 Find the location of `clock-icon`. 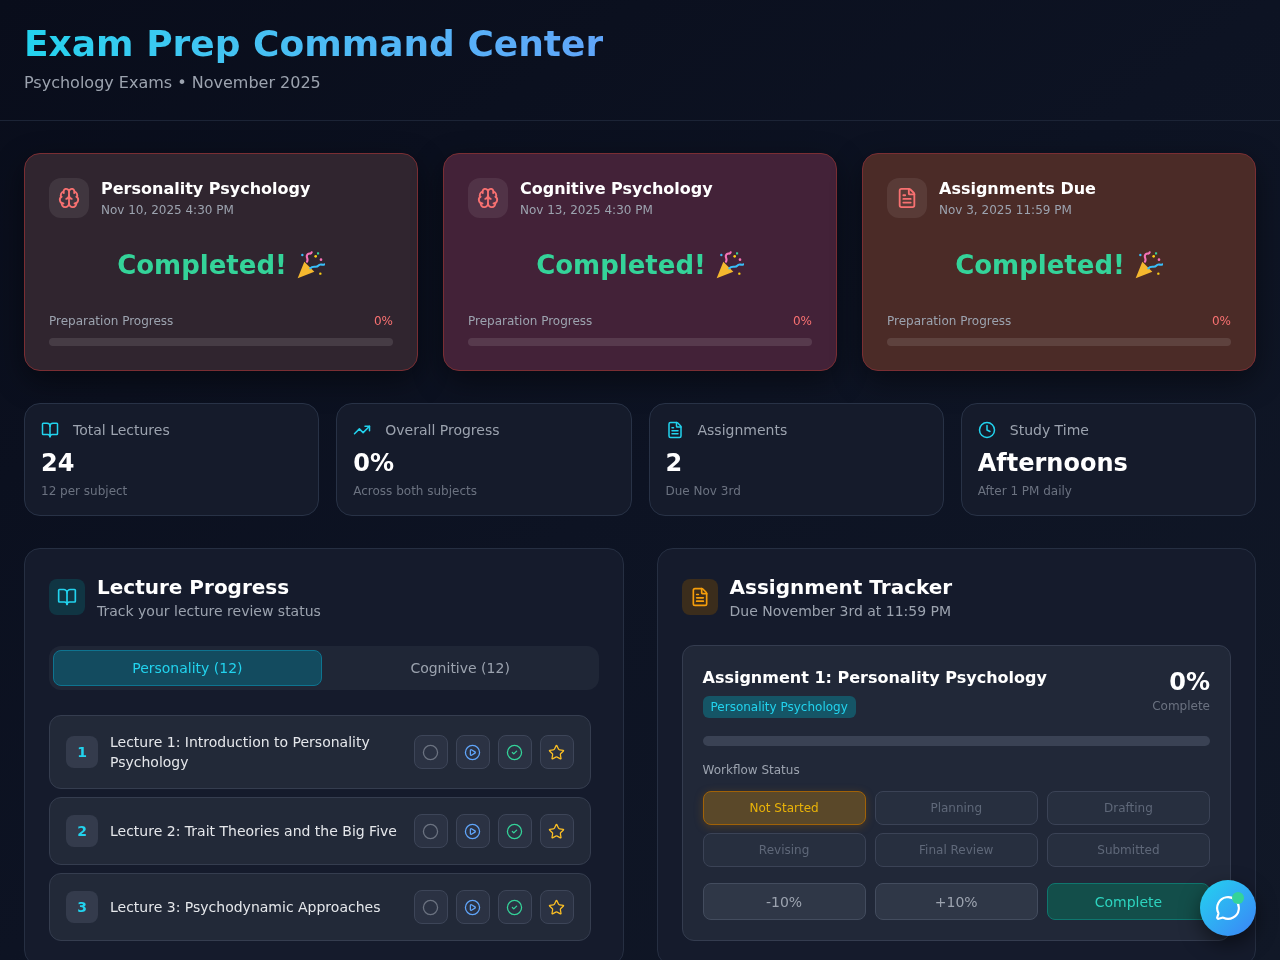

clock-icon is located at coordinates (986, 430).